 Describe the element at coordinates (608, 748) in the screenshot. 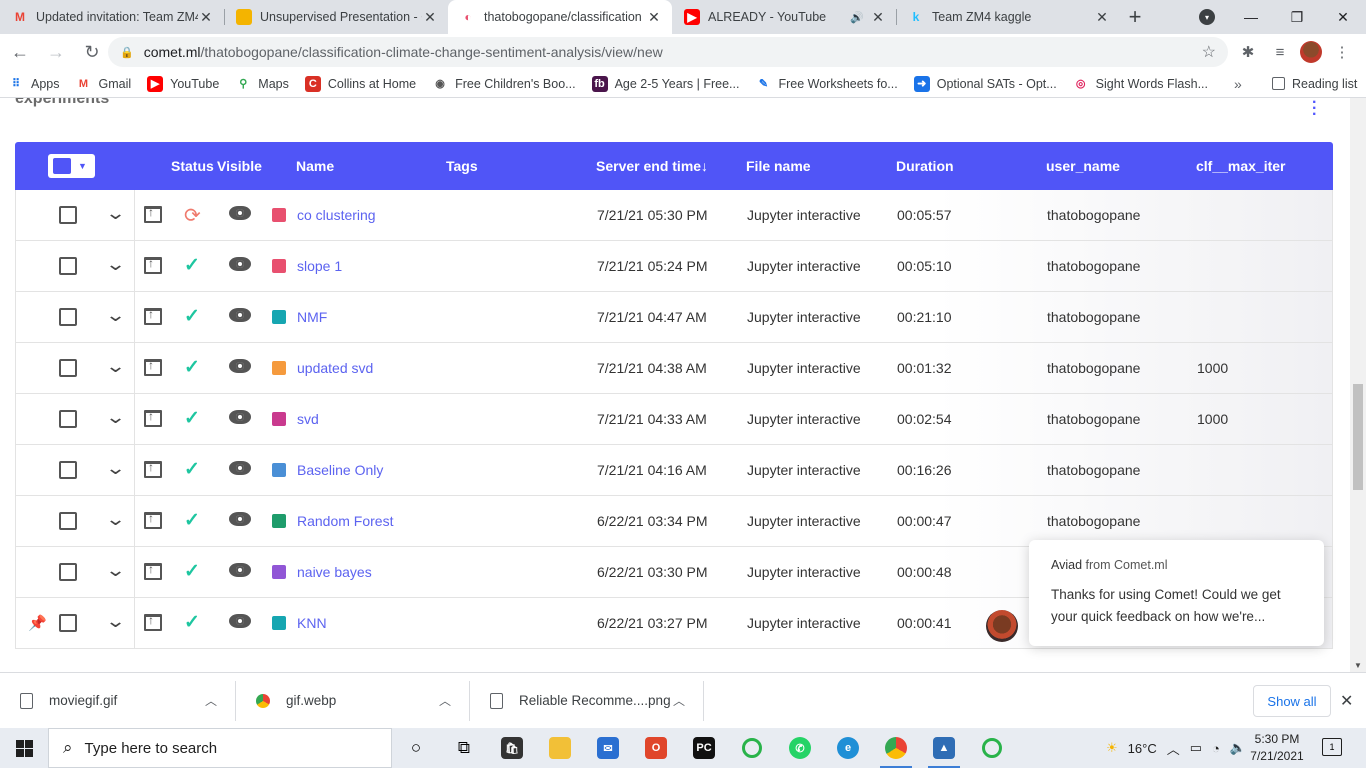

I see `mail-icon: ✉` at that location.